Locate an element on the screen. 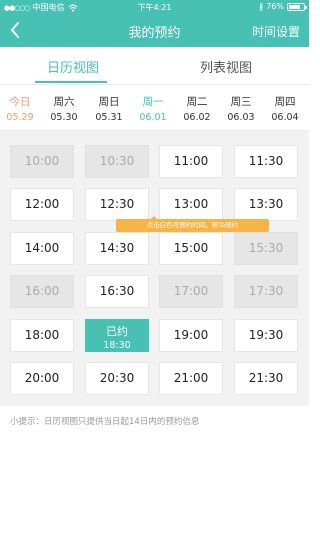 The image size is (320, 550). status-right: ∦ 76% is located at coordinates (283, 6).